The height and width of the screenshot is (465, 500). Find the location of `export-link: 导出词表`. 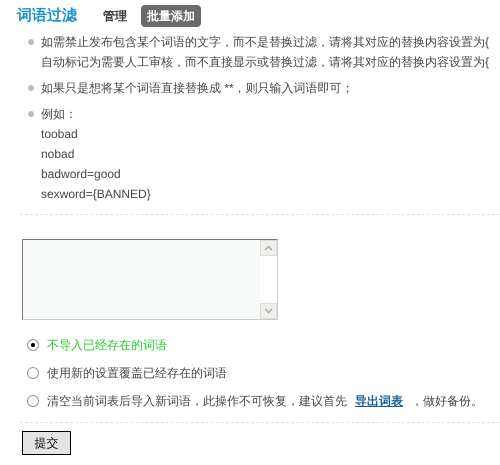

export-link: 导出词表 is located at coordinates (379, 401).